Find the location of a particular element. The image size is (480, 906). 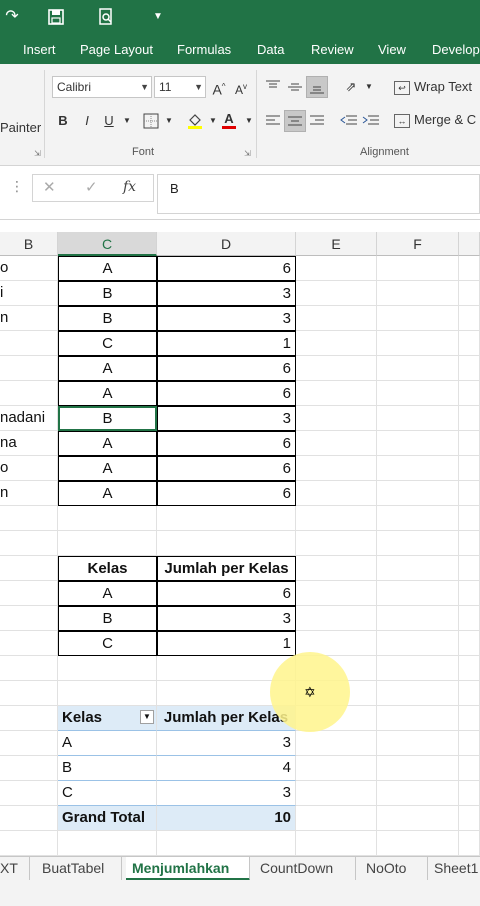

orientation-dropdown: ▼ is located at coordinates (369, 87).